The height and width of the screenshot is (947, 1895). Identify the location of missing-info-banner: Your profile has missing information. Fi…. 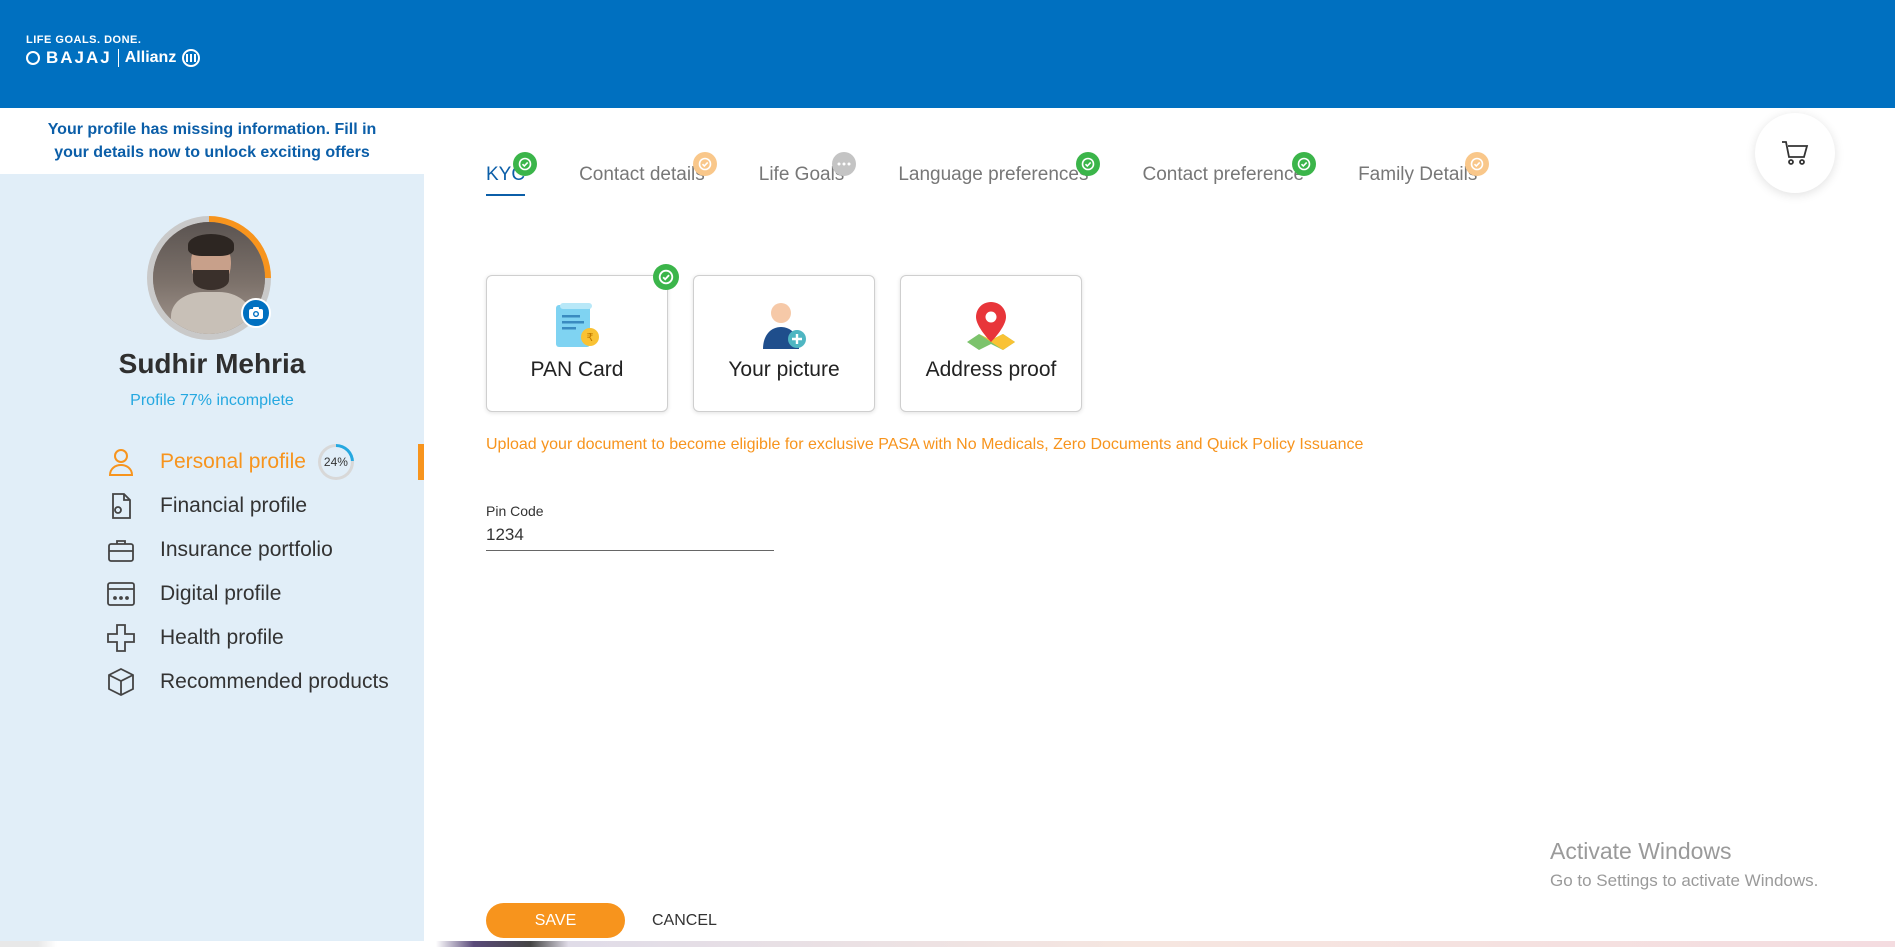
(212, 141).